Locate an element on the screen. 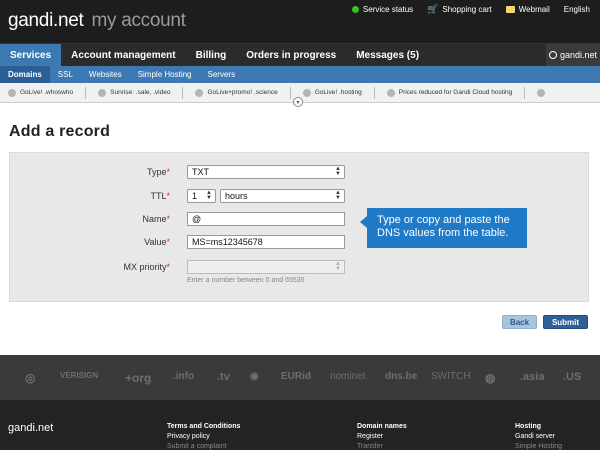 This screenshot has height=450, width=600. value-label-text: Value is located at coordinates (155, 242).